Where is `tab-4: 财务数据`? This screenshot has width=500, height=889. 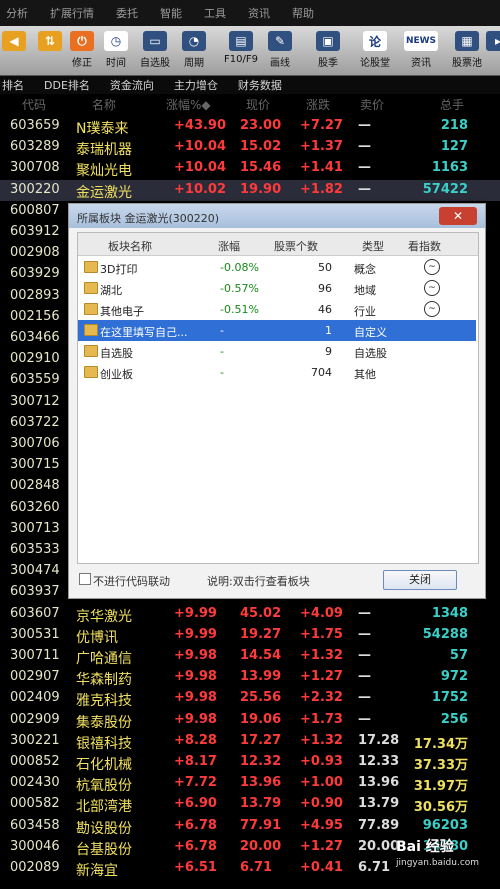
tab-4: 财务数据 is located at coordinates (260, 85).